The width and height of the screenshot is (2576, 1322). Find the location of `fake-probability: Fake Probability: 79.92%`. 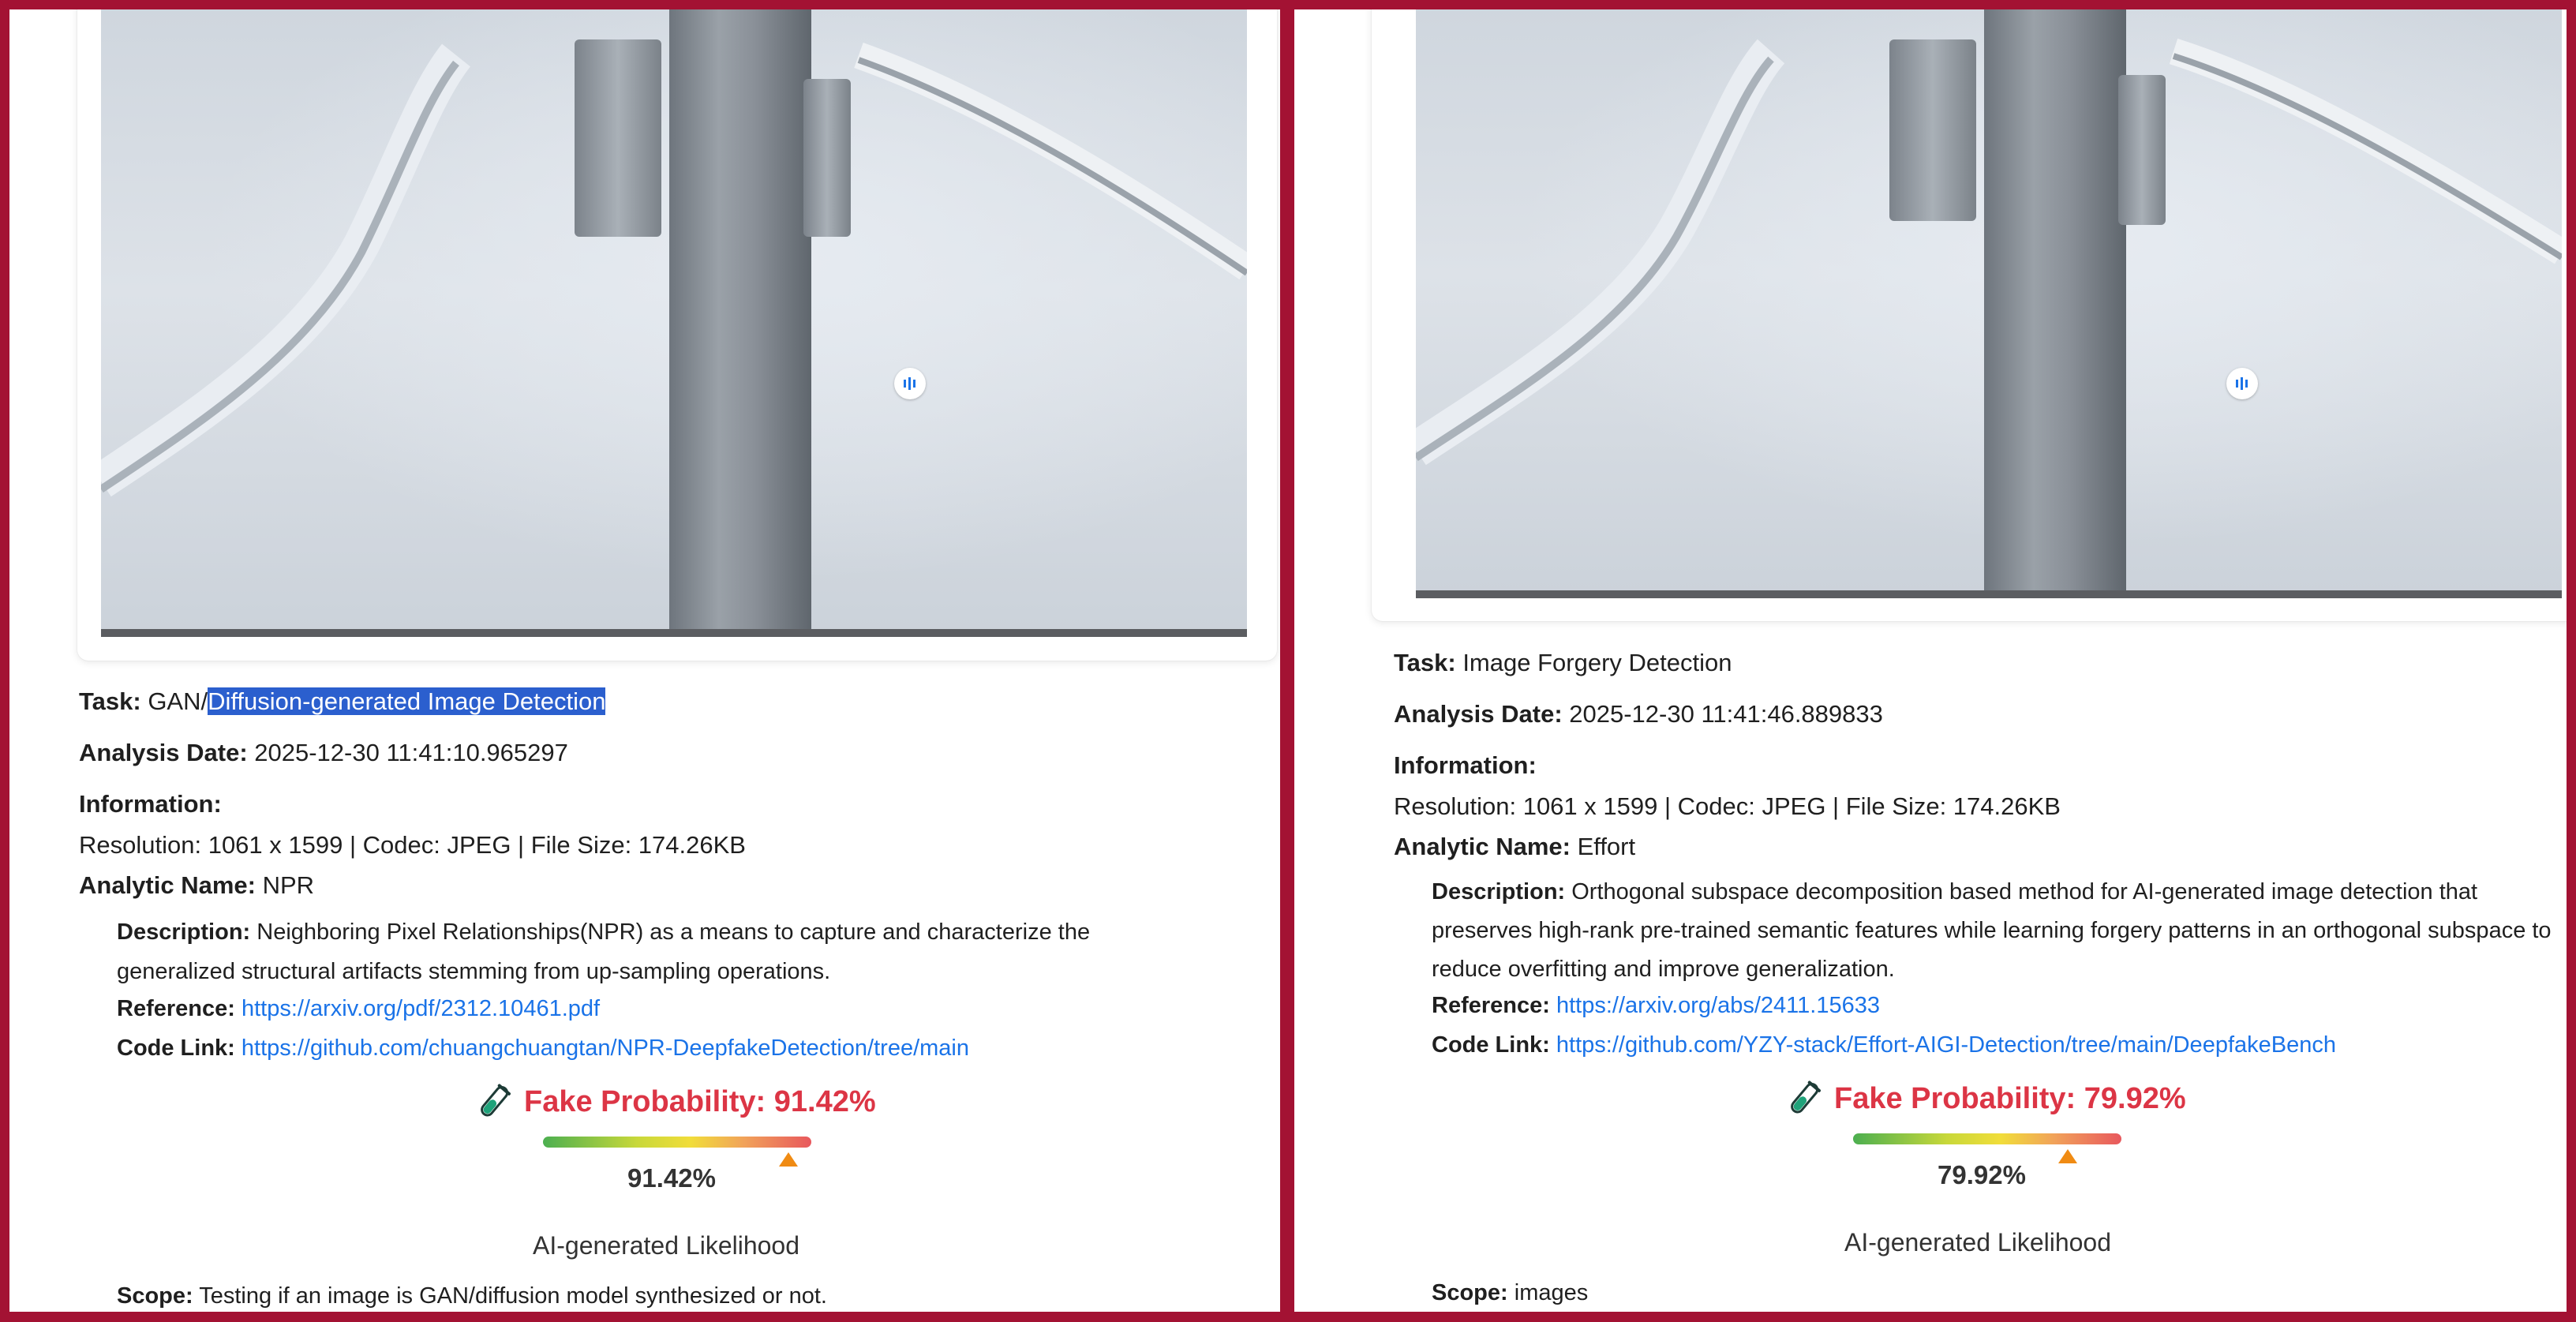

fake-probability: Fake Probability: 79.92% is located at coordinates (1985, 1099).